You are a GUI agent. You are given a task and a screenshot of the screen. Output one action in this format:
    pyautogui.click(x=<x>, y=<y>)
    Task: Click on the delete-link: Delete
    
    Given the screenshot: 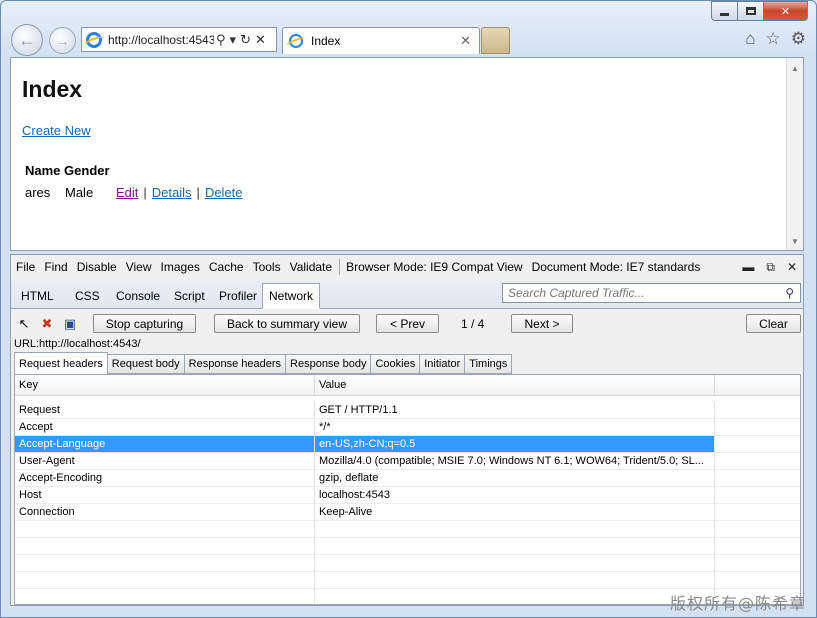 What is the action you would take?
    pyautogui.click(x=224, y=192)
    